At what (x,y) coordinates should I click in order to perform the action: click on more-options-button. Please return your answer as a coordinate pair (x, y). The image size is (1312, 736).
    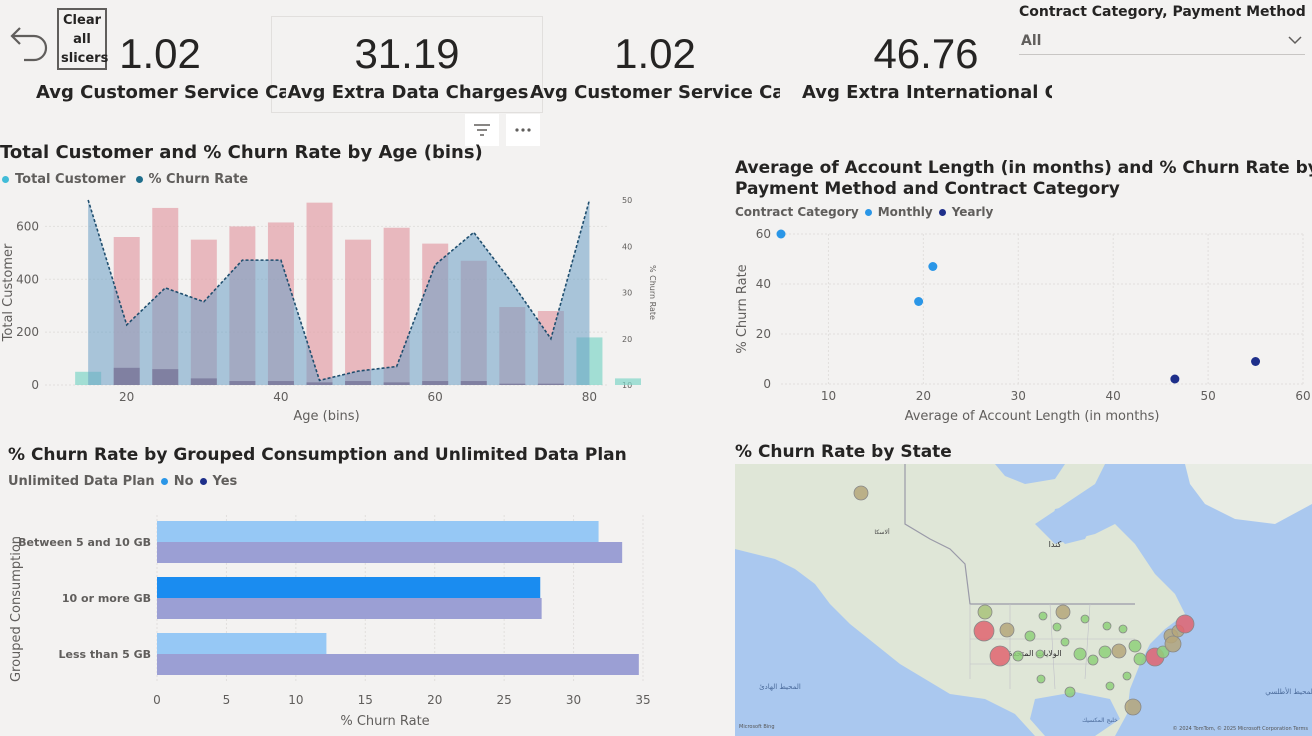
    Looking at the image, I should click on (523, 130).